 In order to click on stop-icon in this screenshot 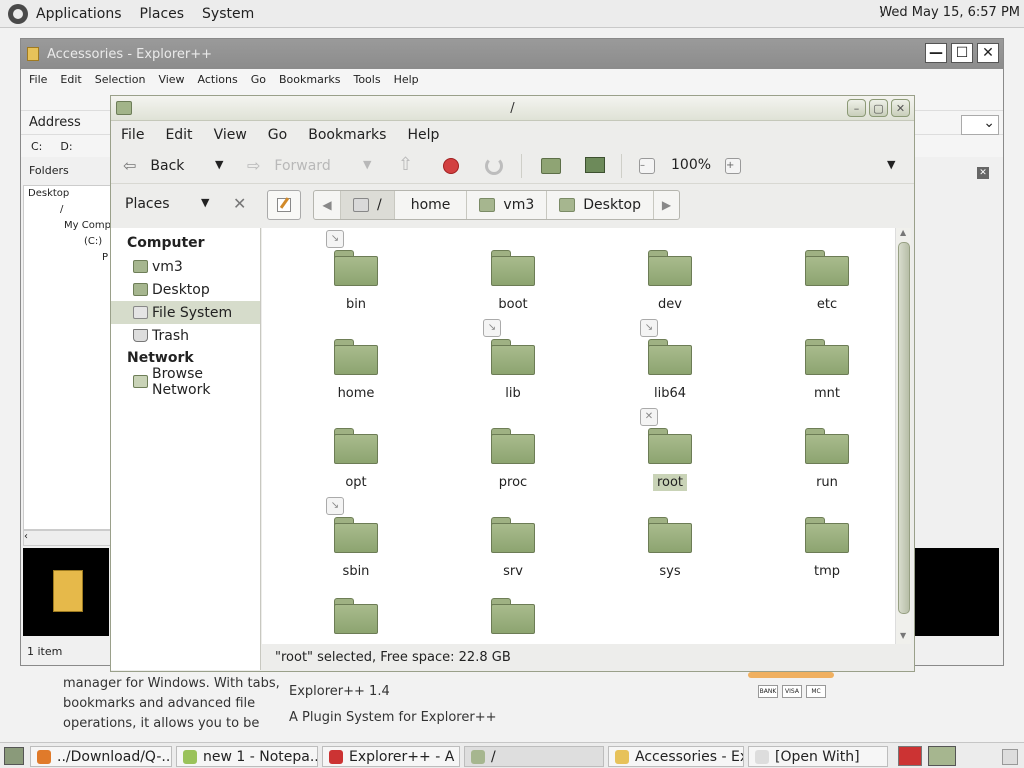, I will do `click(451, 166)`.